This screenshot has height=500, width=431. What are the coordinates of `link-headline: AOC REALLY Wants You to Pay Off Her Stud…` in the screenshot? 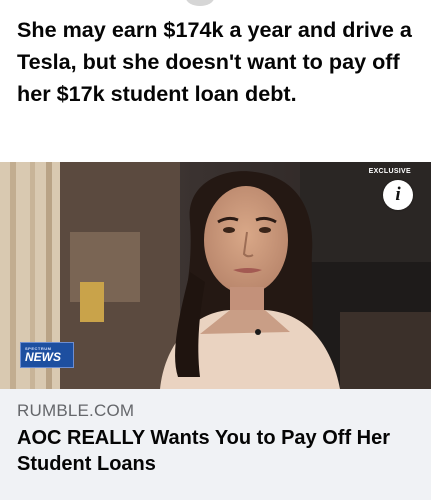 It's located at (219, 451).